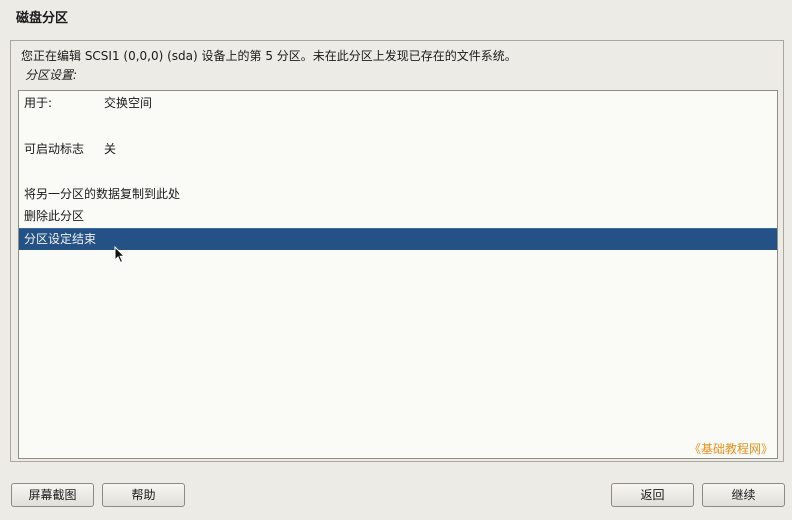 This screenshot has width=792, height=520. Describe the element at coordinates (52, 495) in the screenshot. I see `screenshot-button: 屏幕截图` at that location.